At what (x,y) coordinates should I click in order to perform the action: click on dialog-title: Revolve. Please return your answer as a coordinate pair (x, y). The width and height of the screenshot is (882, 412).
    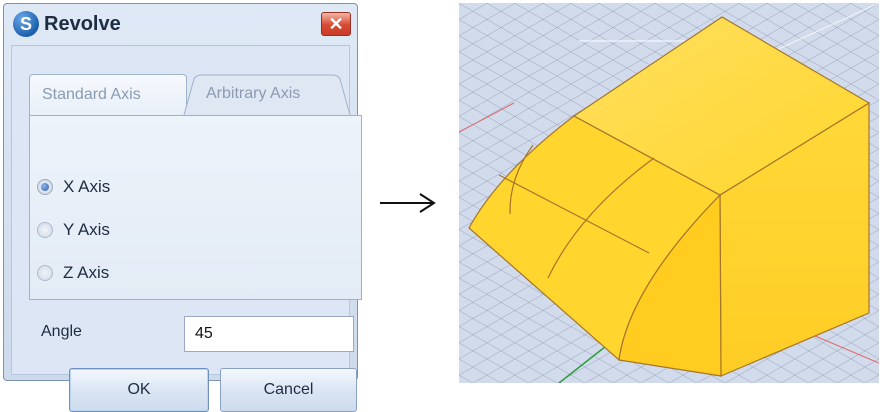
    Looking at the image, I should click on (82, 24).